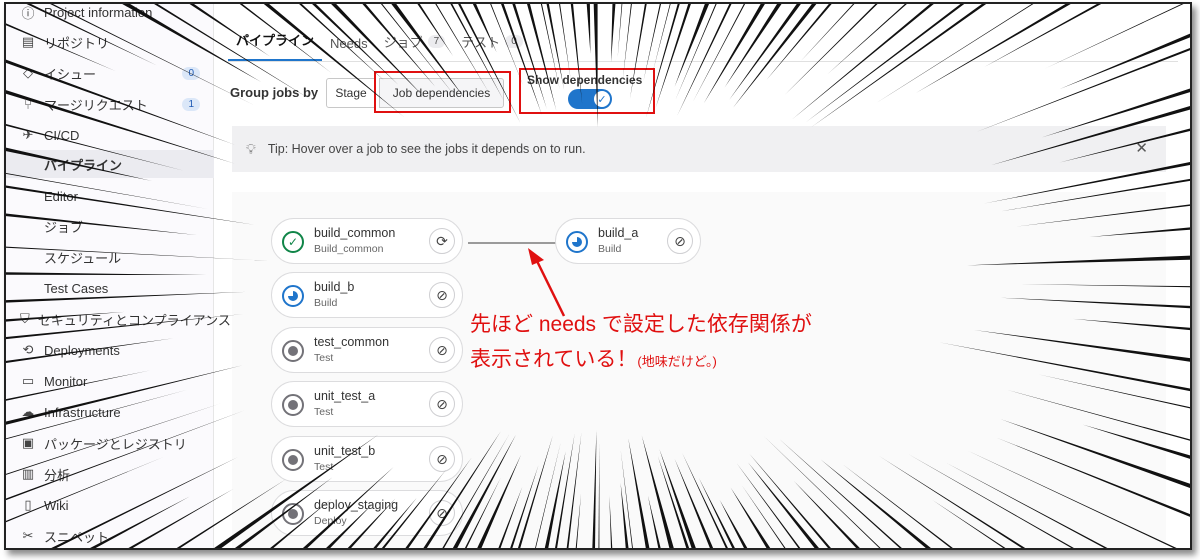 Image resolution: width=1200 pixels, height=560 pixels. What do you see at coordinates (367, 459) in the screenshot?
I see `job-unit-test-b: unit_test_b Test ⊘` at bounding box center [367, 459].